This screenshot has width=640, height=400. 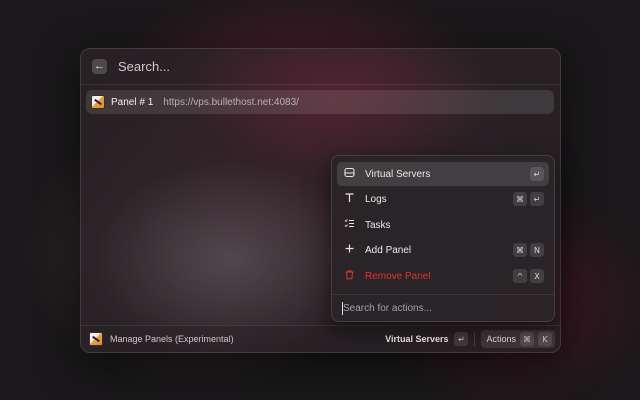 I want to click on primary-action-button: Virtual Servers, so click(x=416, y=339).